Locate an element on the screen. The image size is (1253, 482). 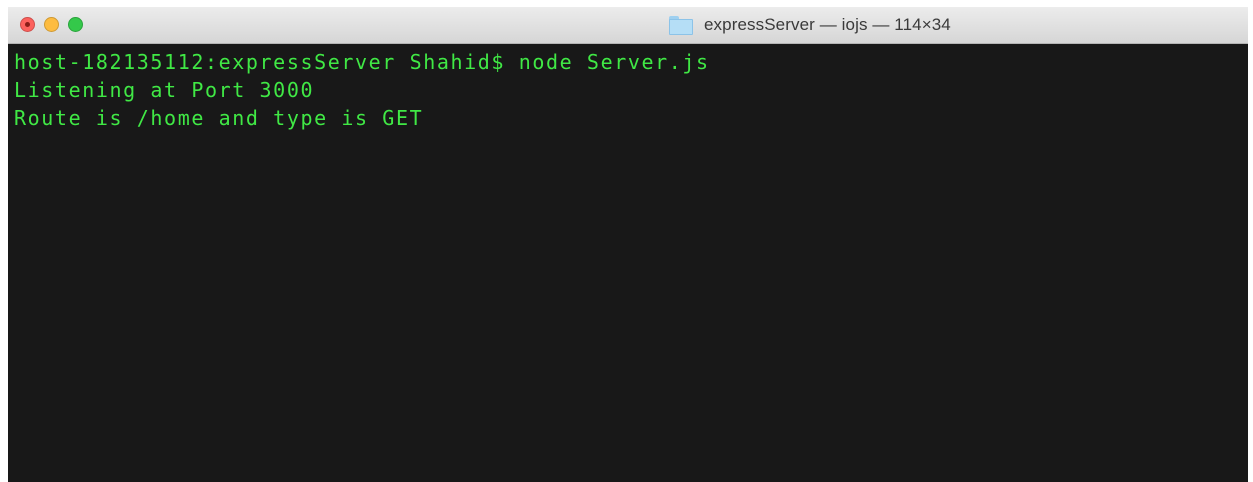
window-title-group: expressServer — iojs — 114×34 is located at coordinates (809, 25).